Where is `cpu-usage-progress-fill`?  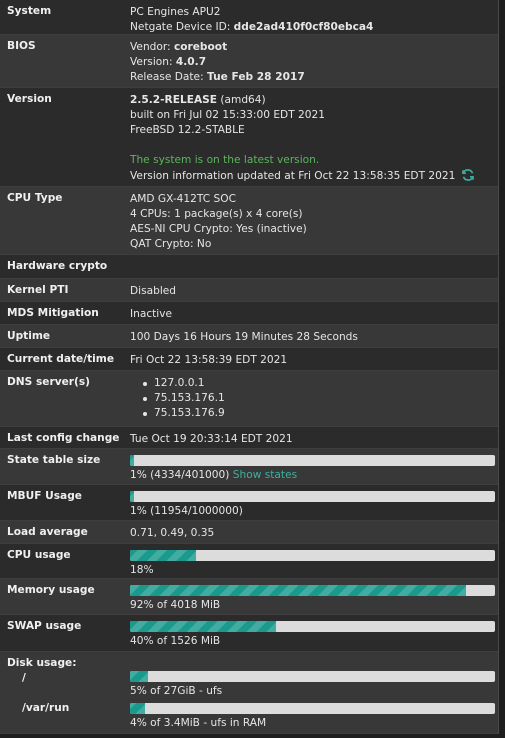 cpu-usage-progress-fill is located at coordinates (163, 555).